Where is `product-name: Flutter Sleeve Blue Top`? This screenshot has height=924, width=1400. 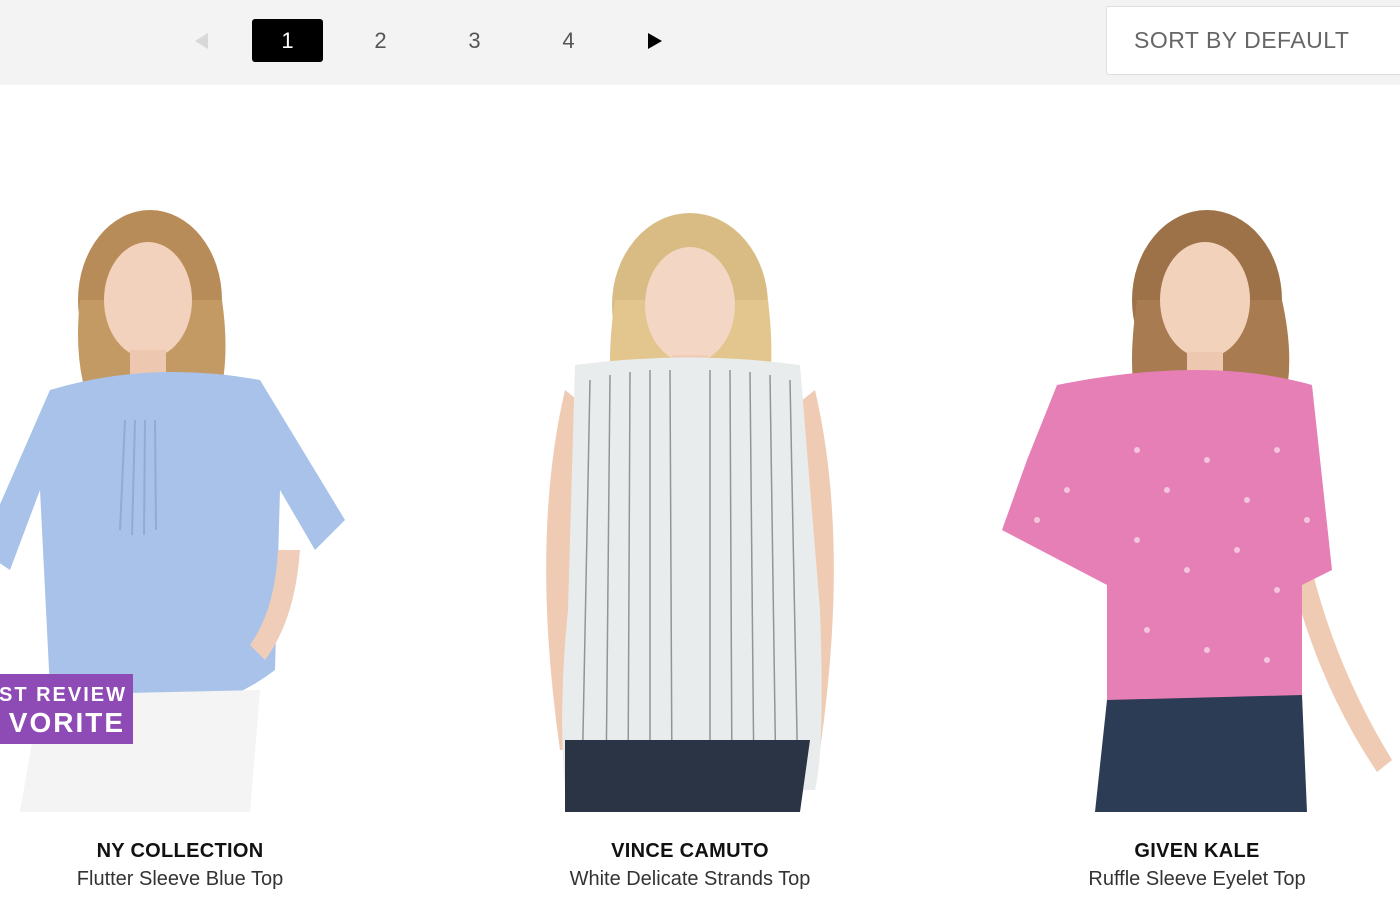 product-name: Flutter Sleeve Blue Top is located at coordinates (200, 879).